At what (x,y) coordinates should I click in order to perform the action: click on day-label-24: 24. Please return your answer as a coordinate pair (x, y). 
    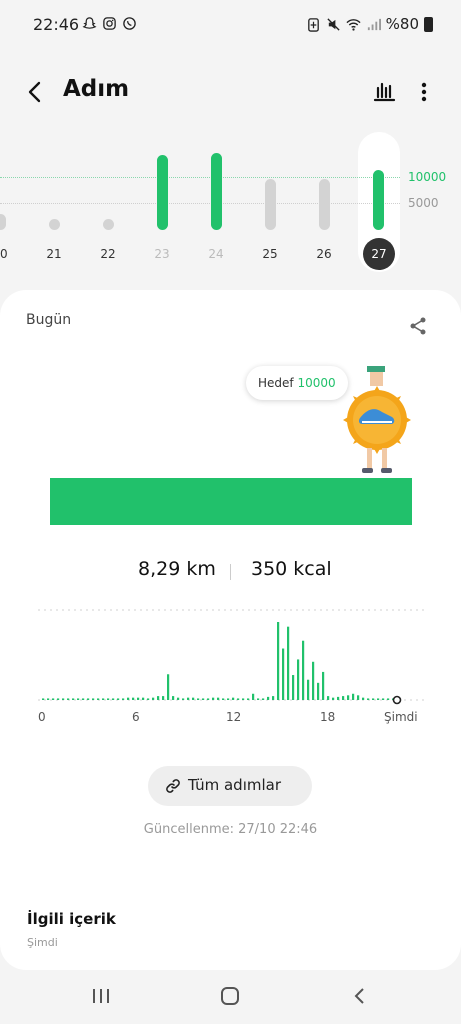
    Looking at the image, I should click on (216, 254).